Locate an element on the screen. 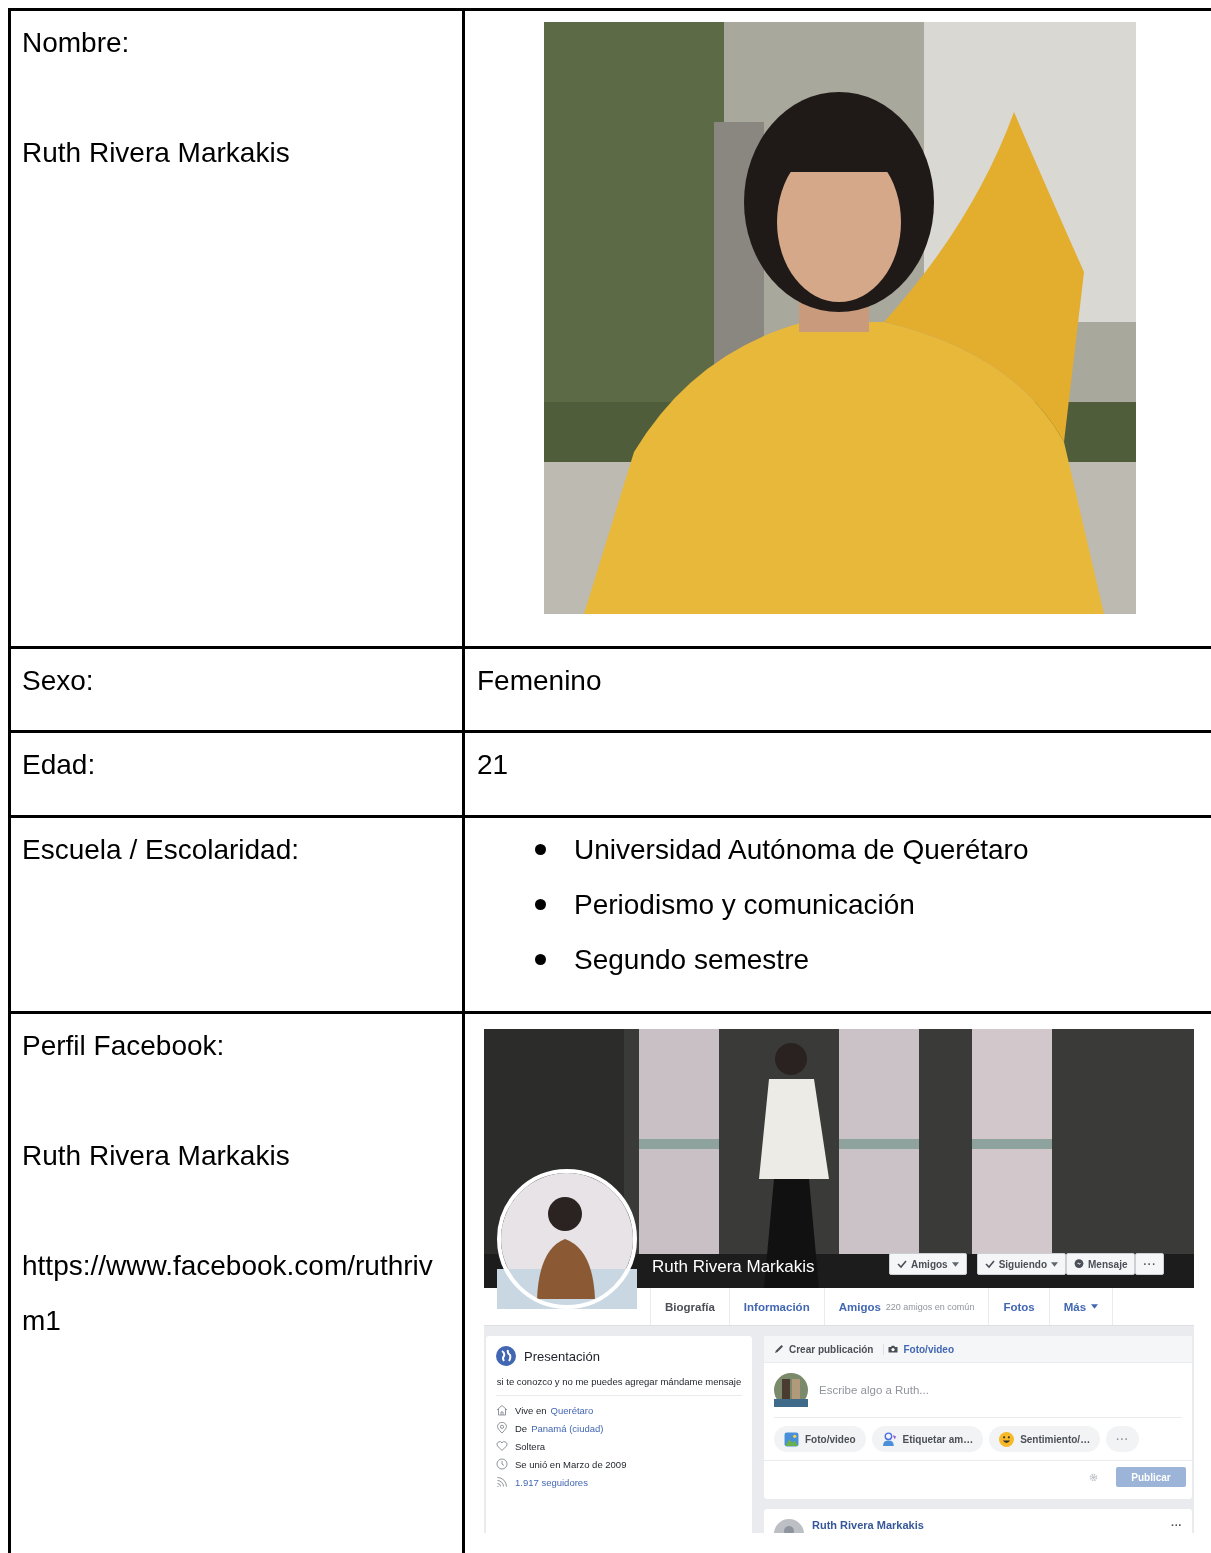  clock-icon is located at coordinates (502, 1464).